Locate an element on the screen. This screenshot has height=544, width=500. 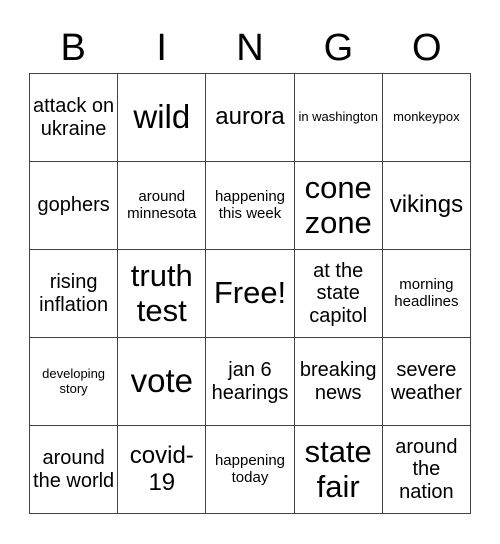
bingo-cell: wild is located at coordinates (162, 118).